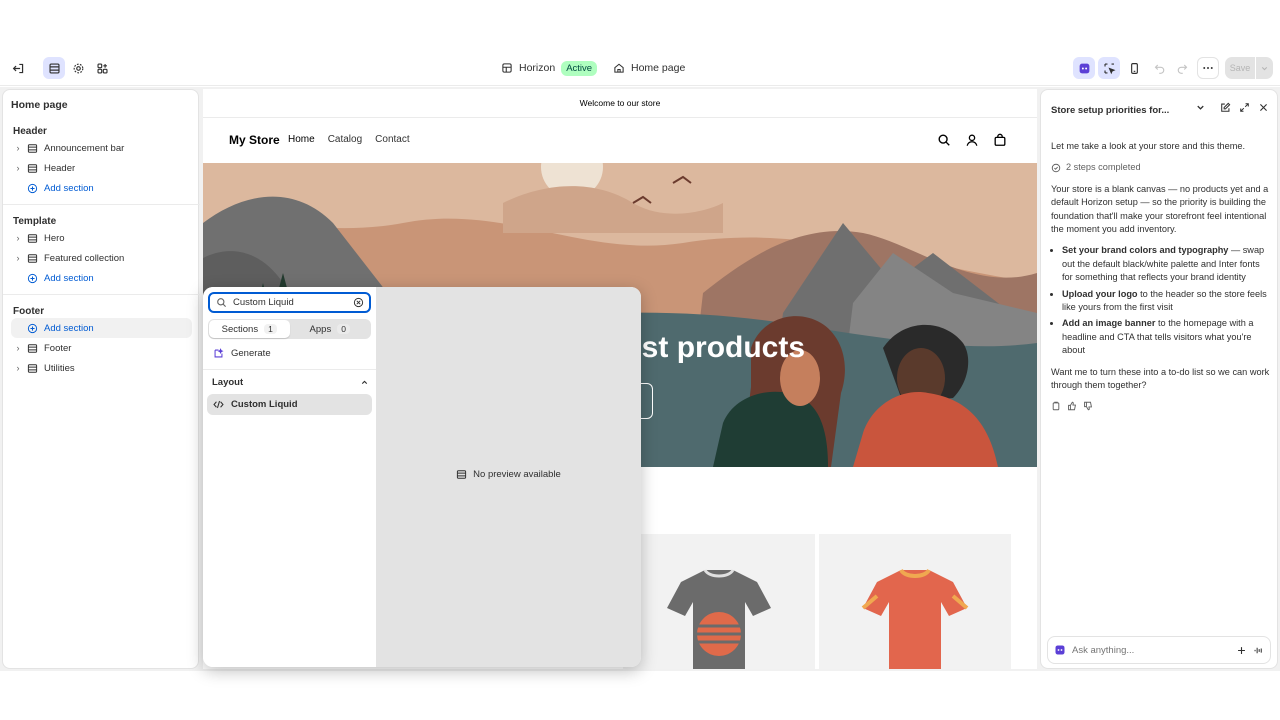  I want to click on sidebar-item-featured-collection: › Featured collection, so click(101, 258).